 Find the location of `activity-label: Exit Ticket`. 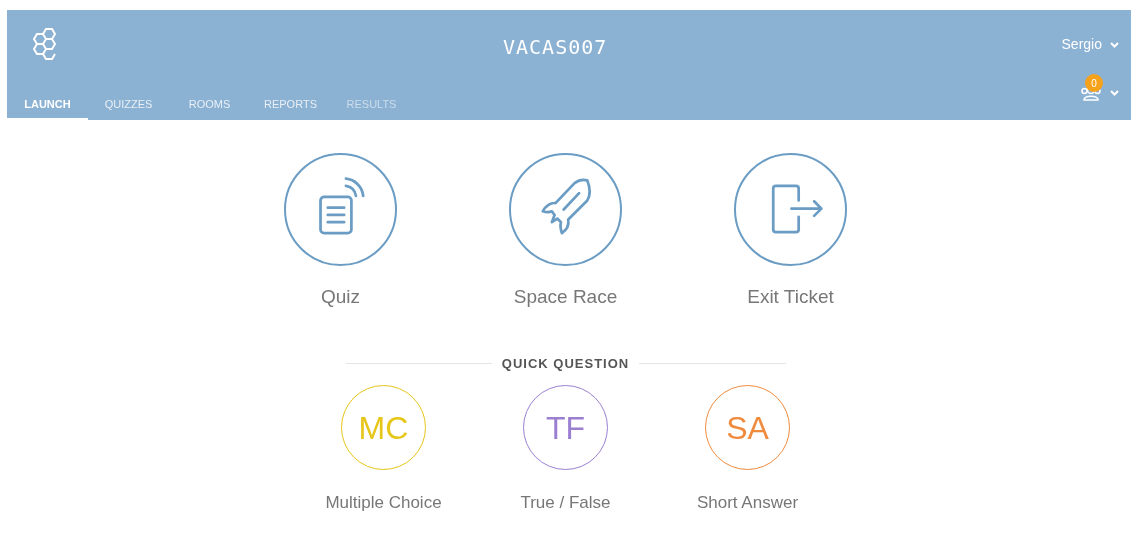

activity-label: Exit Ticket is located at coordinates (790, 297).